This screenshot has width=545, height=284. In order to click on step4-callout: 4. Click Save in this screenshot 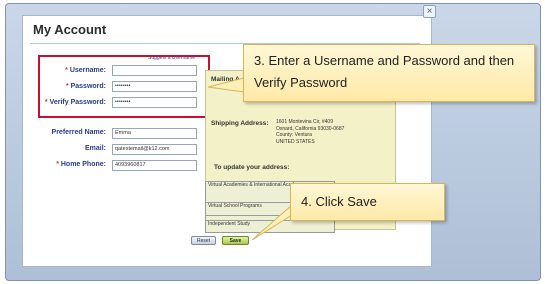, I will do `click(367, 202)`.